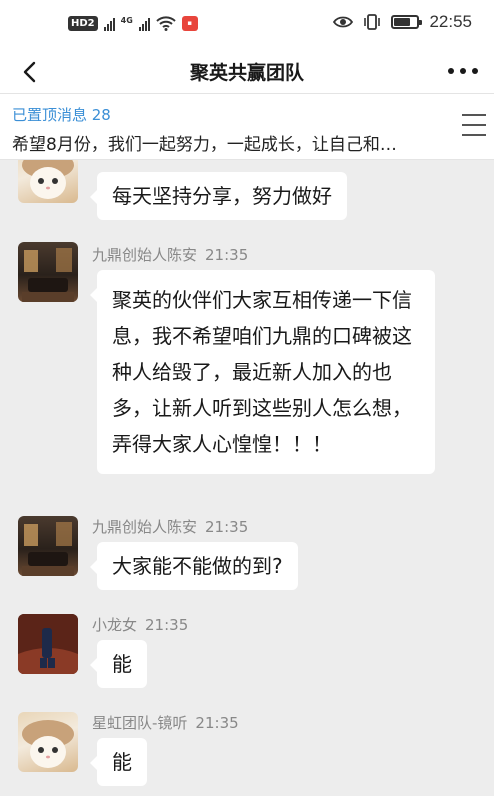 This screenshot has width=494, height=796. What do you see at coordinates (140, 723) in the screenshot?
I see `sender-name: 星虹团队-镜听` at bounding box center [140, 723].